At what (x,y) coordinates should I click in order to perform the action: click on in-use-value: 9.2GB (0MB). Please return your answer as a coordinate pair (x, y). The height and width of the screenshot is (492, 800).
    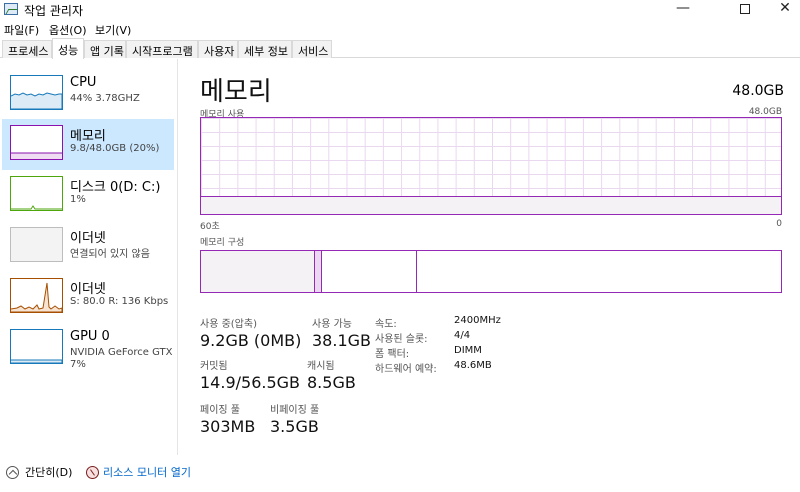
    Looking at the image, I should click on (251, 340).